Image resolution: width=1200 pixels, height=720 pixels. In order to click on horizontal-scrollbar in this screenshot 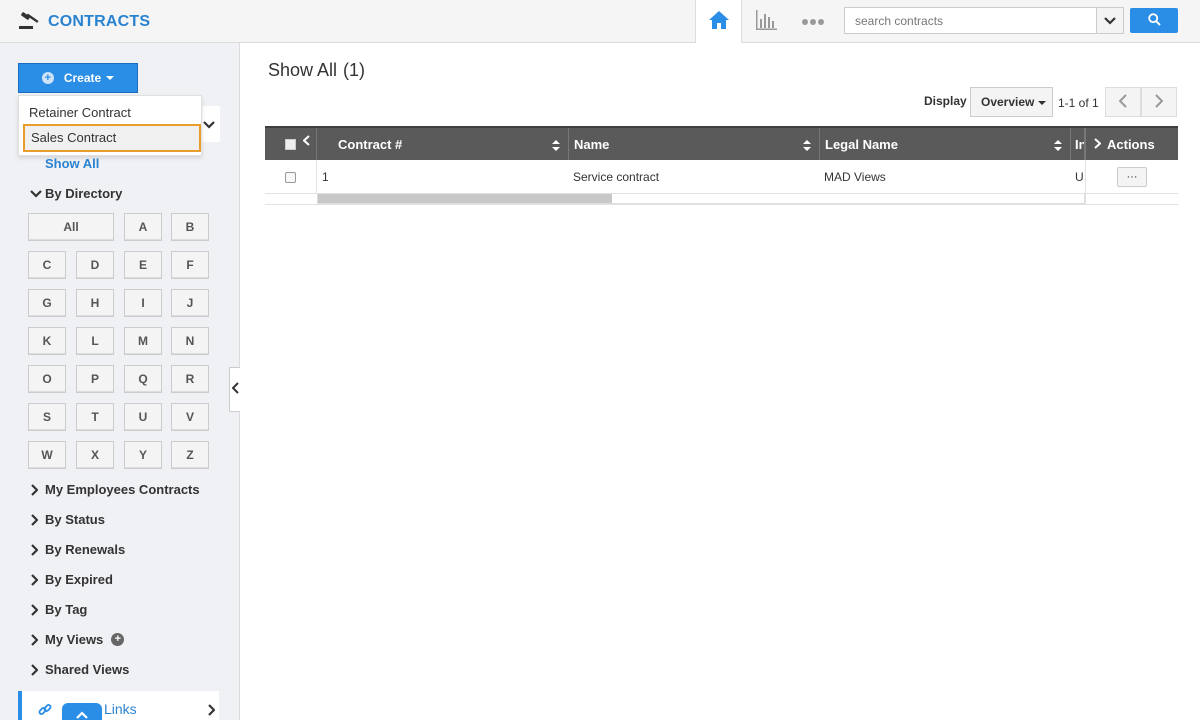, I will do `click(701, 199)`.